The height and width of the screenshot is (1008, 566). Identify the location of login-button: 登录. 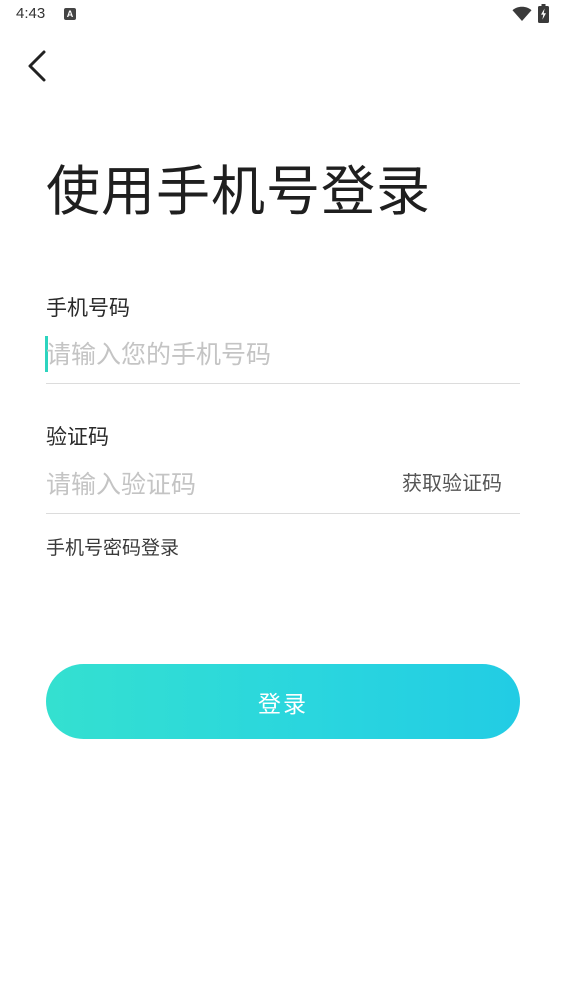
(283, 701).